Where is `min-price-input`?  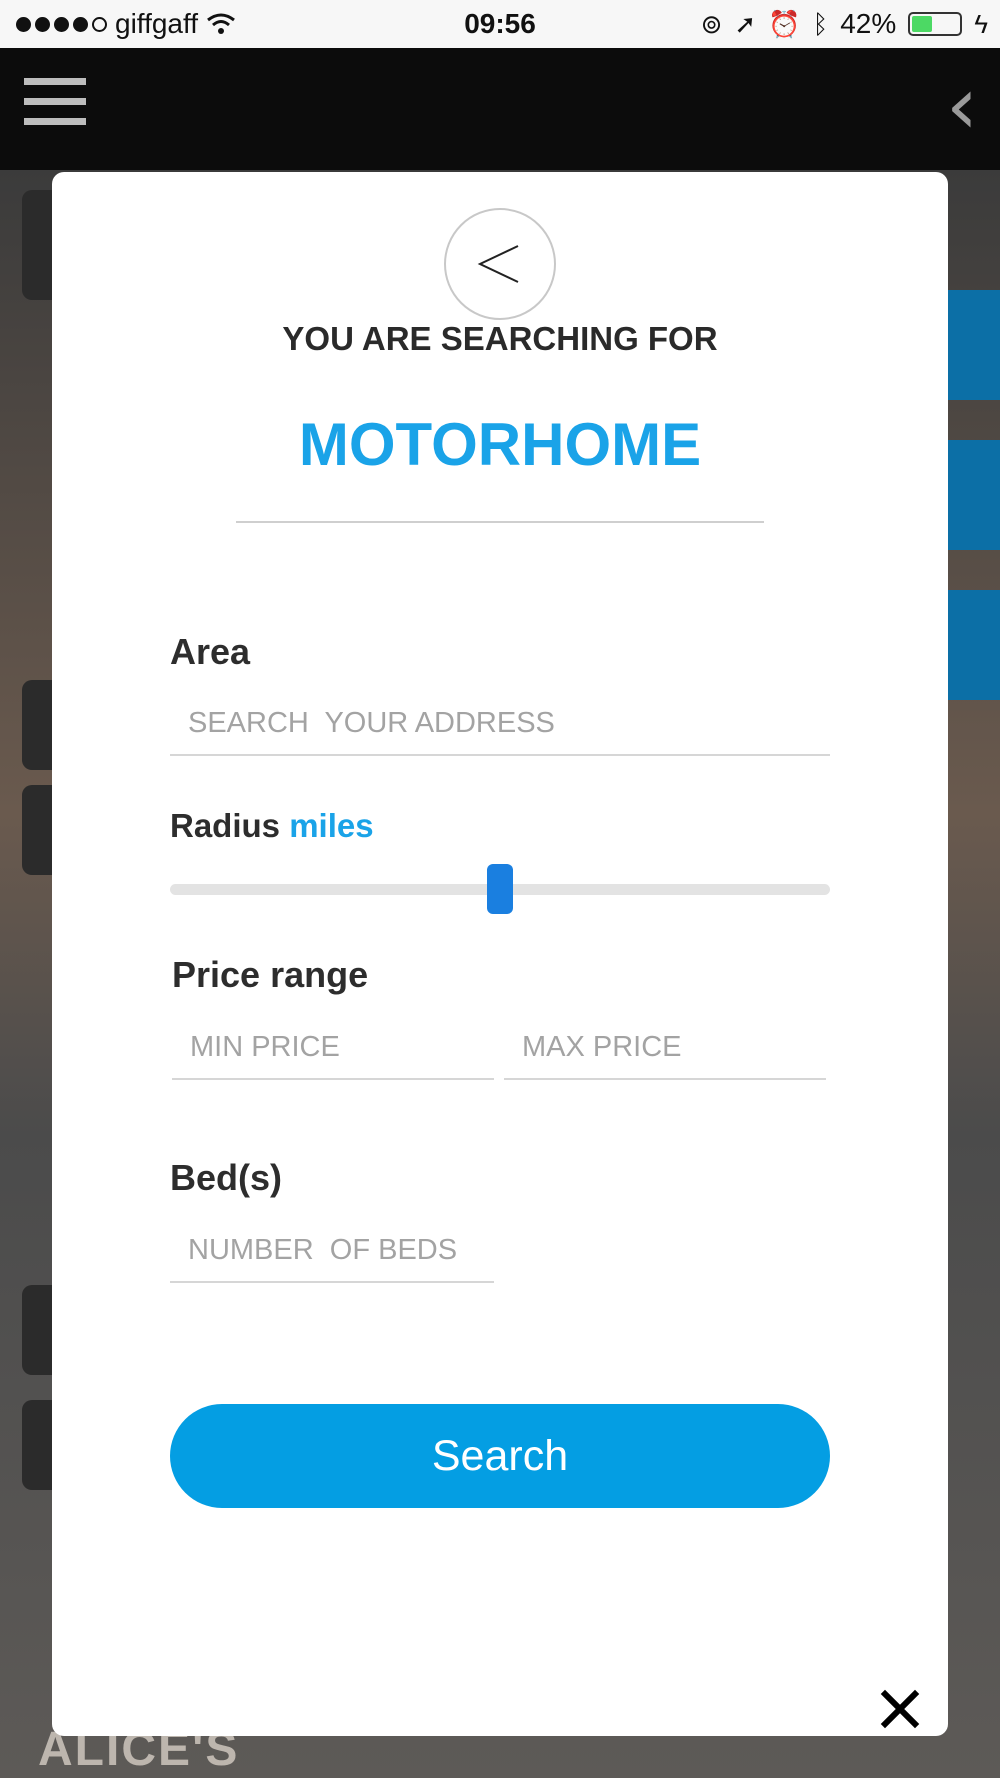
min-price-input is located at coordinates (333, 1048).